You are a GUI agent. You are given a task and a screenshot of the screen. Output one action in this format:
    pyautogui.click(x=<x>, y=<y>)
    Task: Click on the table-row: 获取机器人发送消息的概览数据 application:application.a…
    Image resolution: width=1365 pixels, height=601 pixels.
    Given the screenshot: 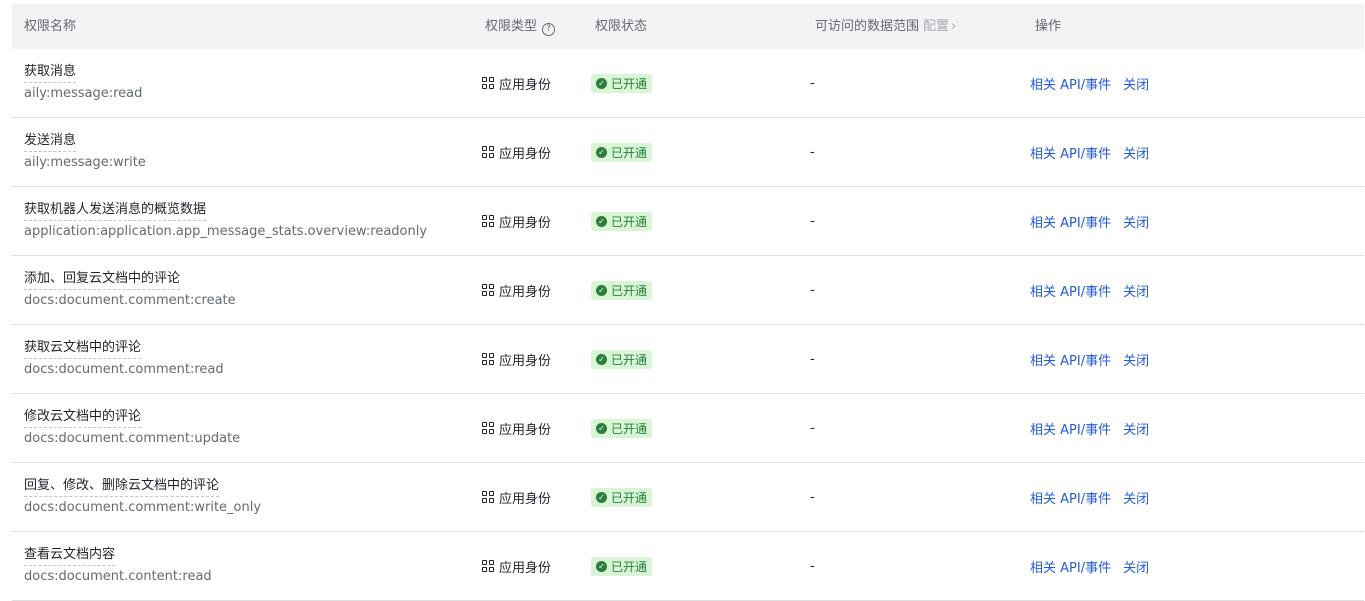 What is the action you would take?
    pyautogui.click(x=688, y=221)
    